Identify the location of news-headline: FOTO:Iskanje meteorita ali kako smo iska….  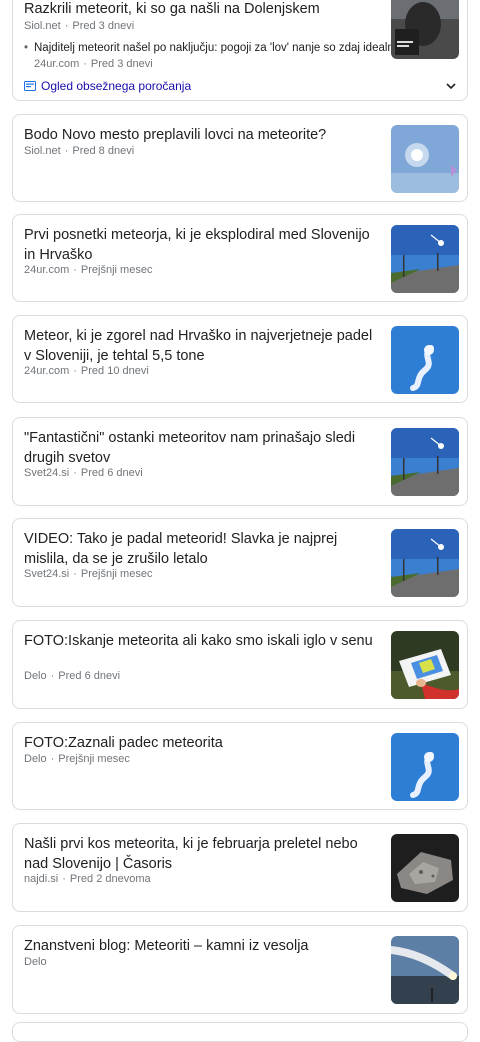
(199, 641).